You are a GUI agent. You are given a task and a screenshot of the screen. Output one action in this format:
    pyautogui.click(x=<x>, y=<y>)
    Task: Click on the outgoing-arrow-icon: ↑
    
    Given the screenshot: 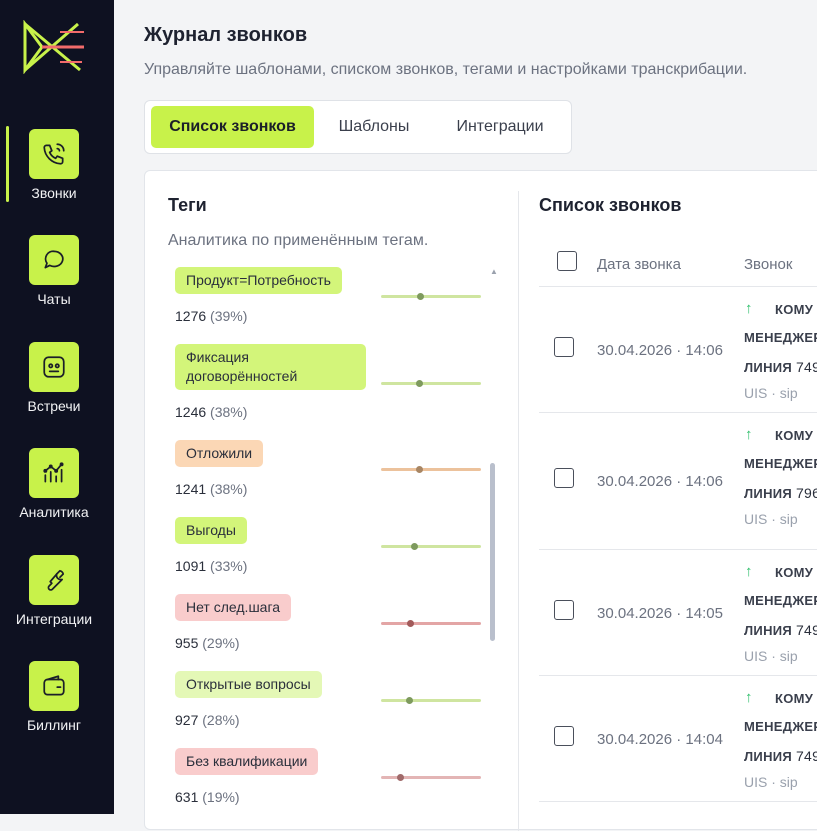 What is the action you would take?
    pyautogui.click(x=749, y=434)
    